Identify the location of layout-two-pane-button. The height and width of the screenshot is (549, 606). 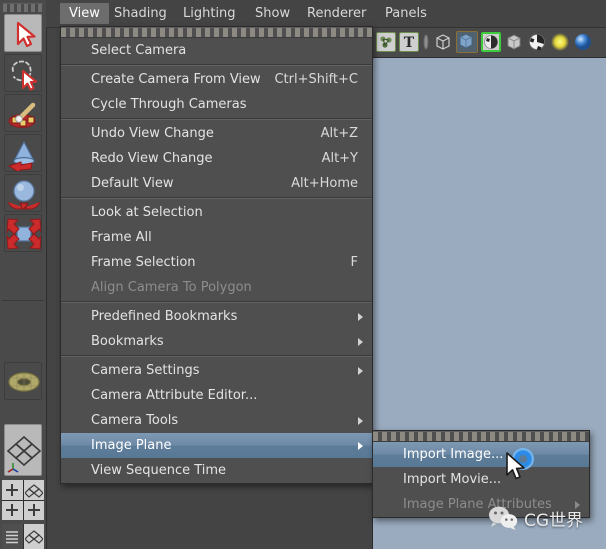
(12, 510).